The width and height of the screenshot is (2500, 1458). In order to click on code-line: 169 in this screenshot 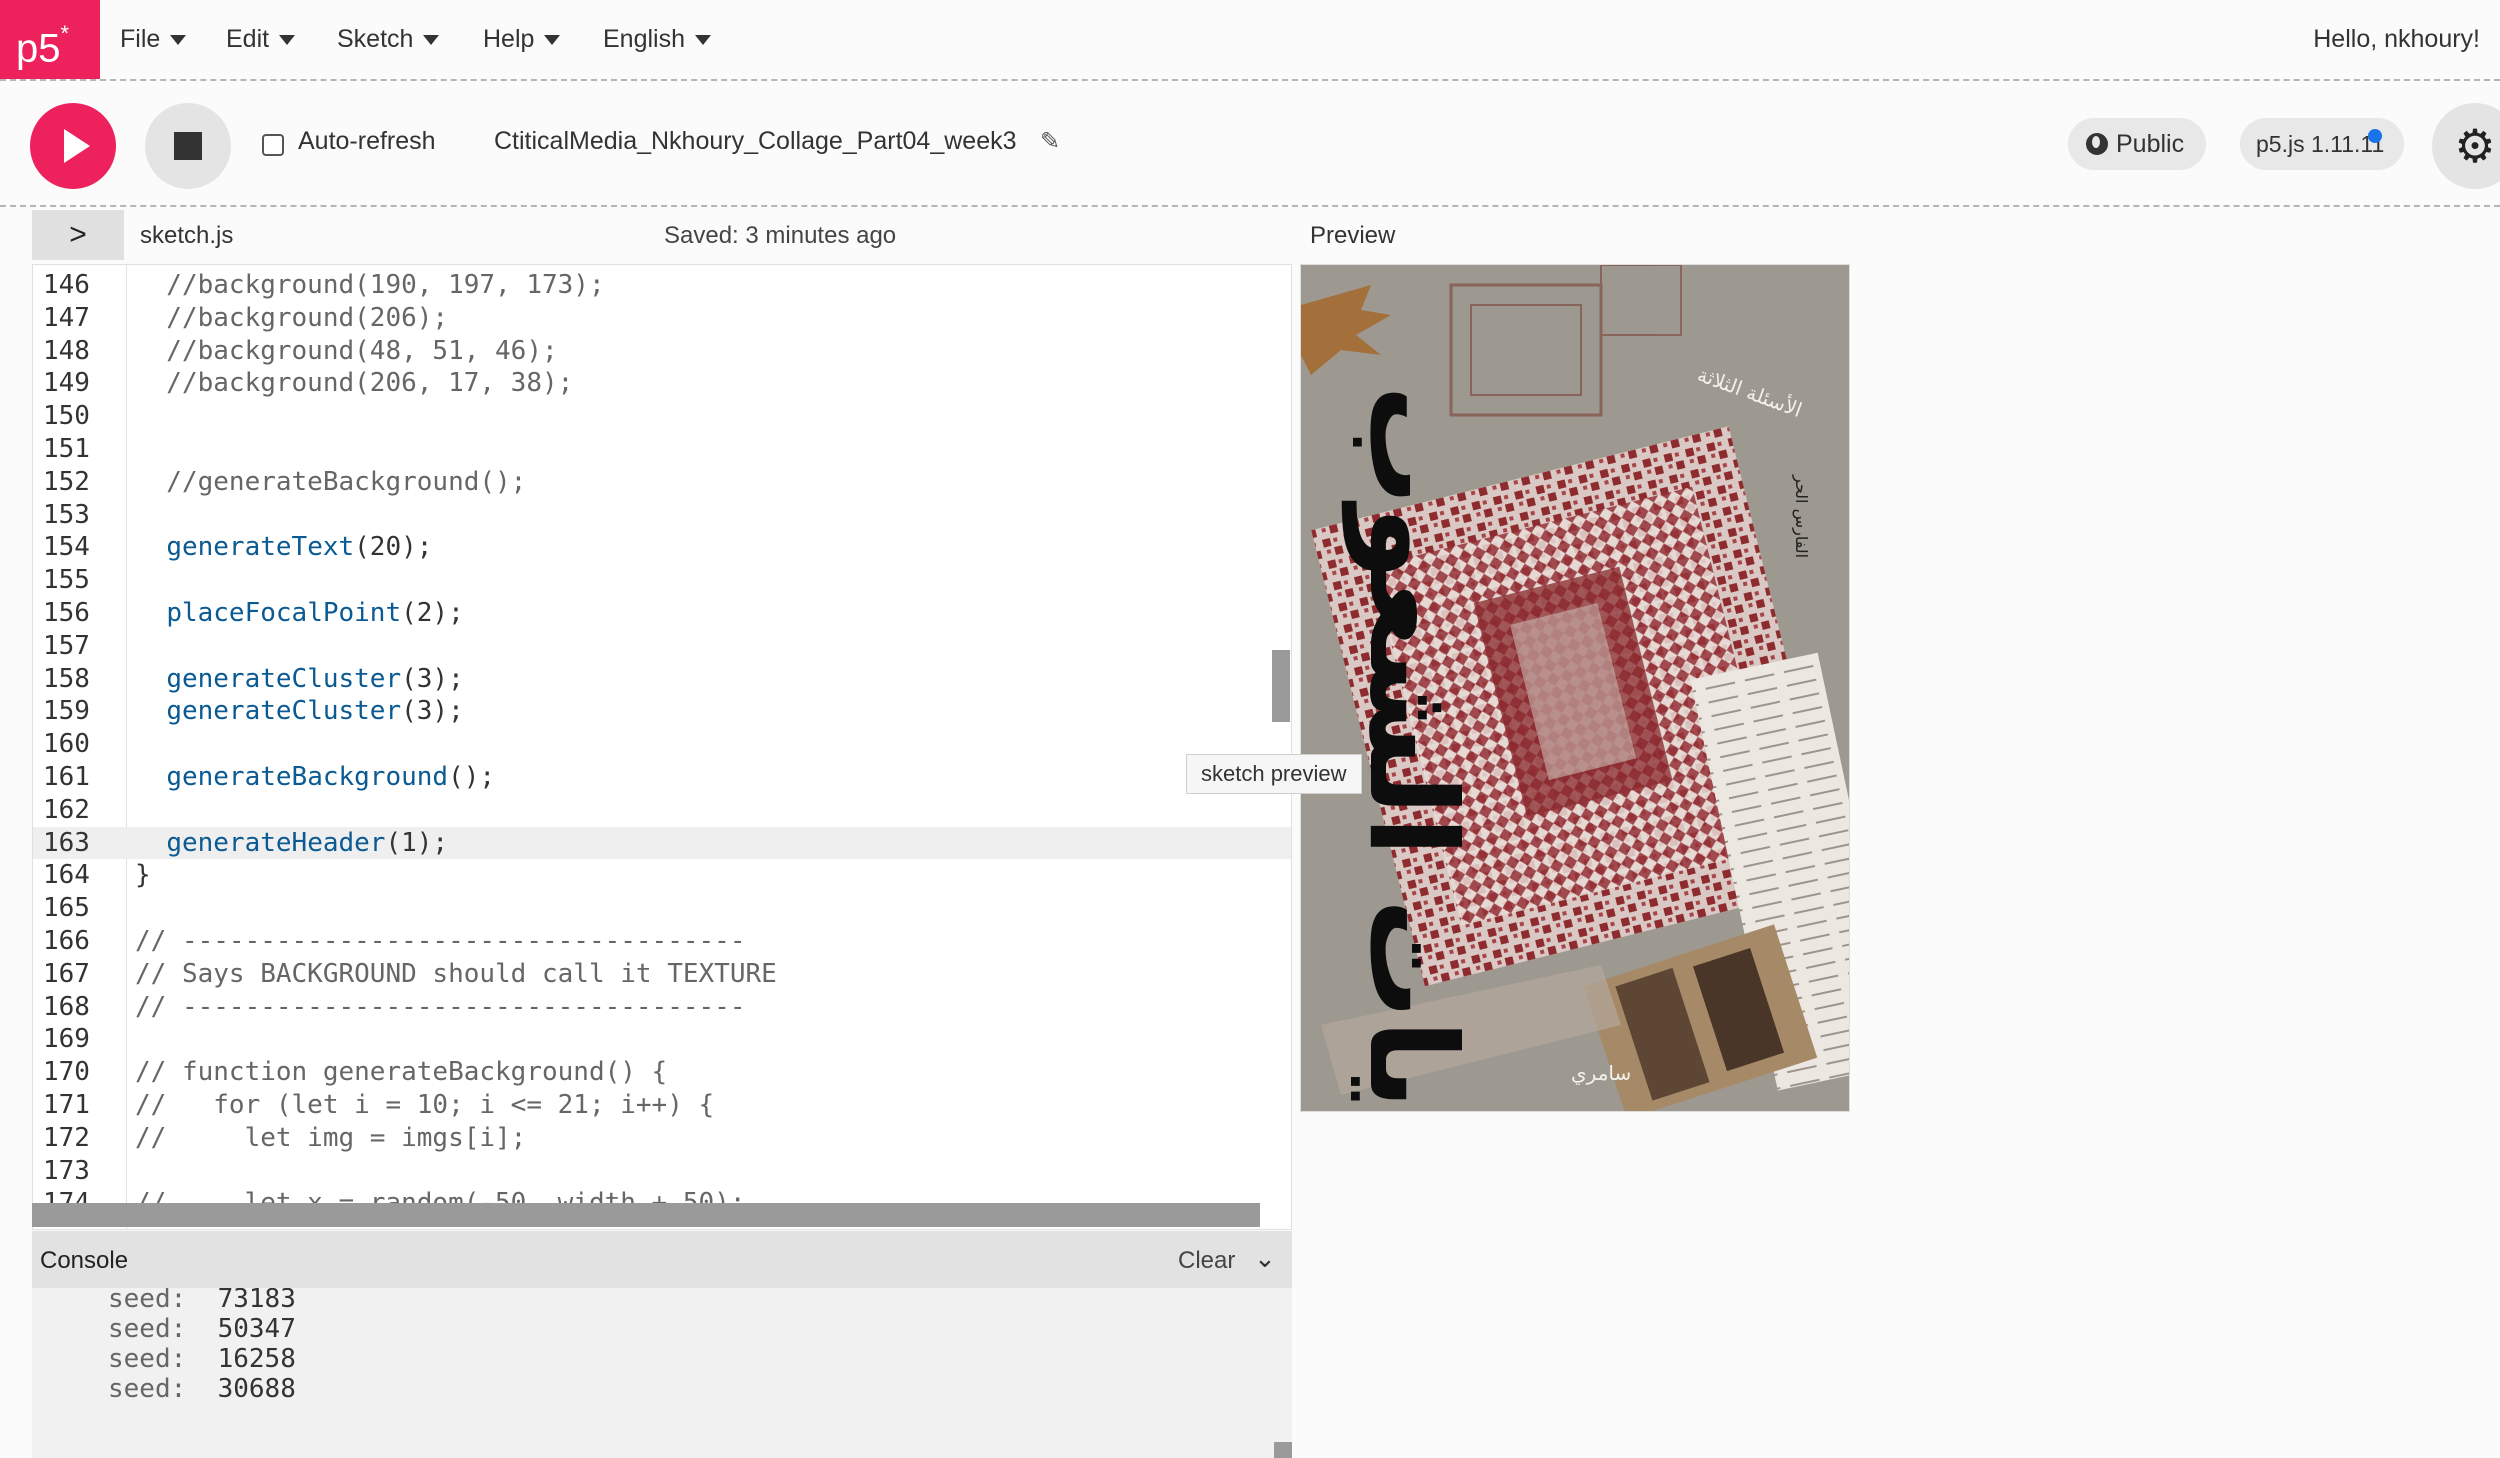, I will do `click(662, 1039)`.